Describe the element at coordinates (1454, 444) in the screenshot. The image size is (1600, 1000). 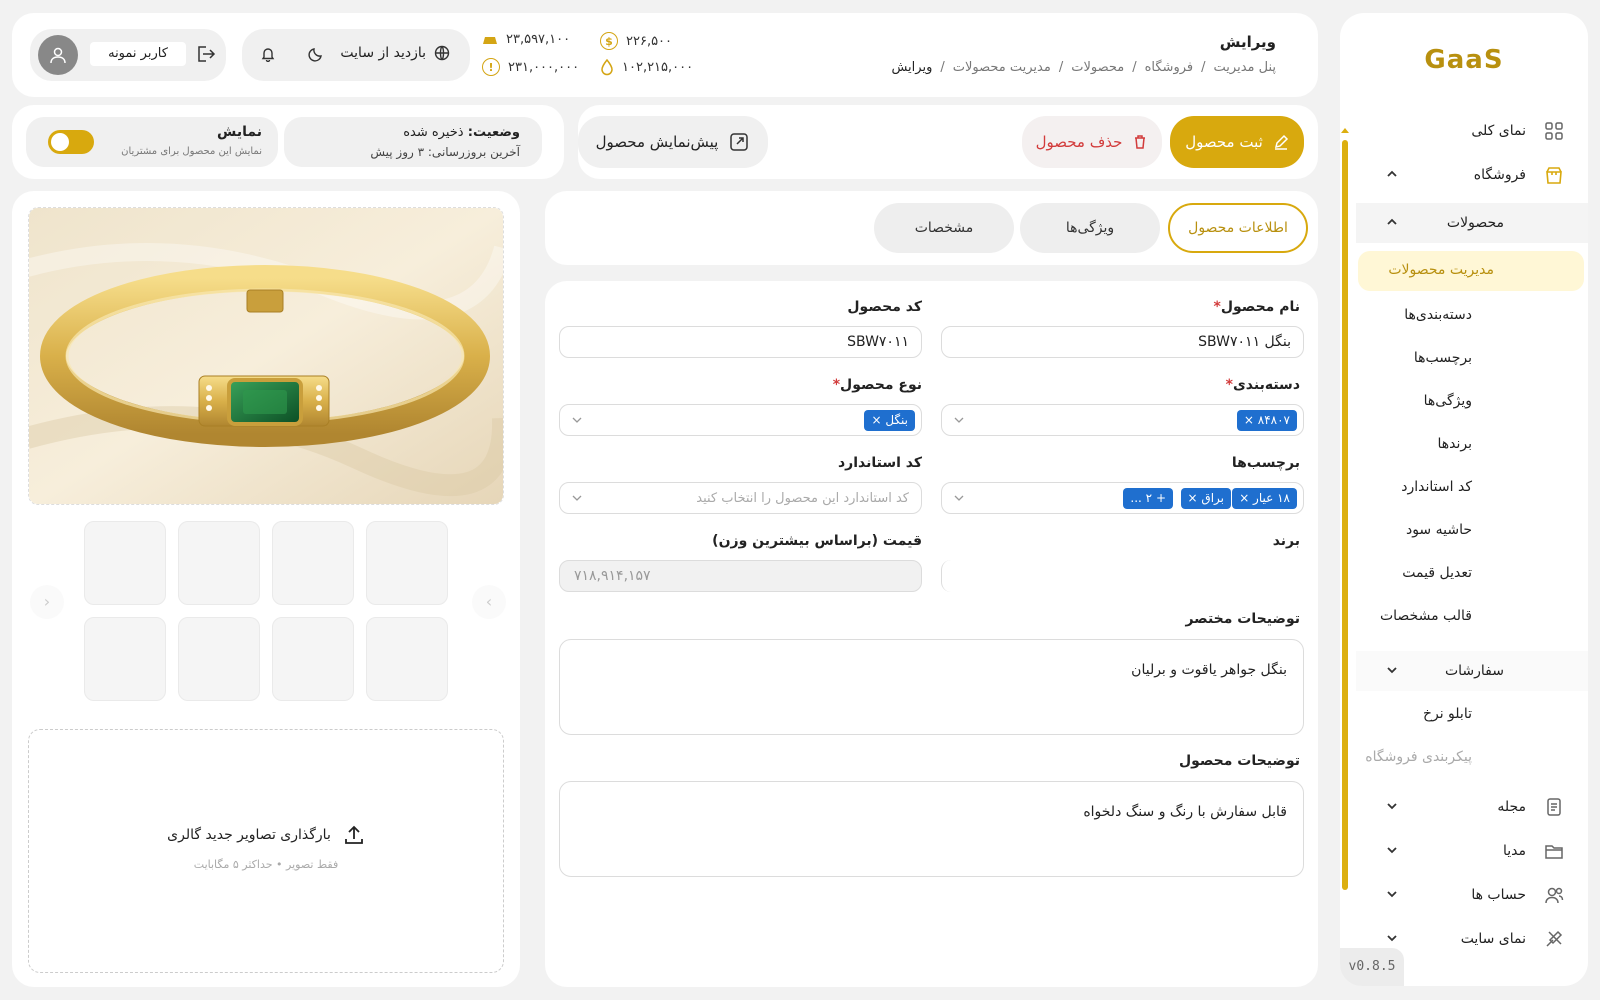
I see `sidebar-sub-label: برندها` at that location.